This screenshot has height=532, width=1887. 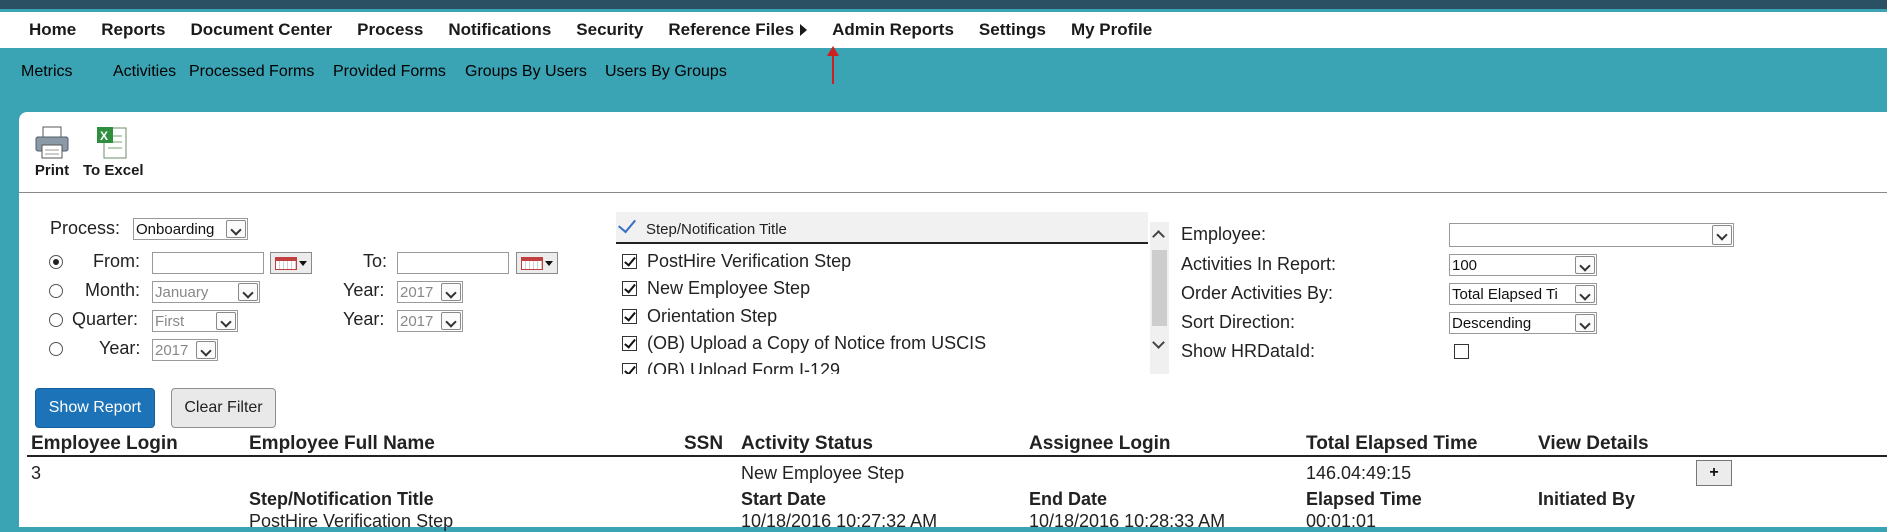 I want to click on show-report-button: Show Report, so click(x=95, y=408).